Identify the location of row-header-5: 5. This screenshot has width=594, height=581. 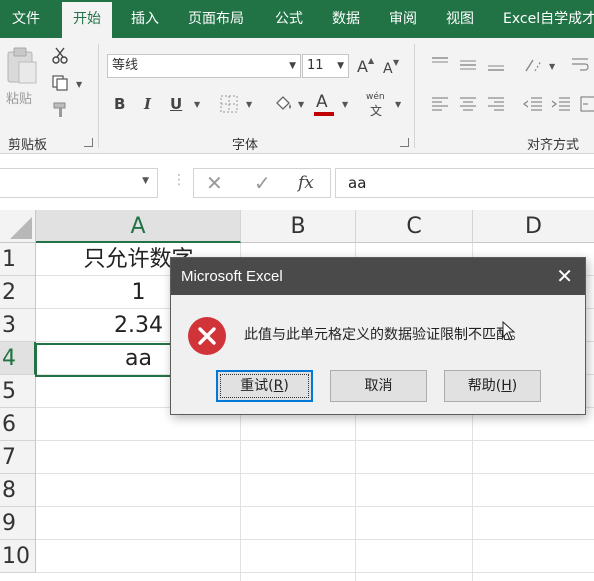
(18, 391).